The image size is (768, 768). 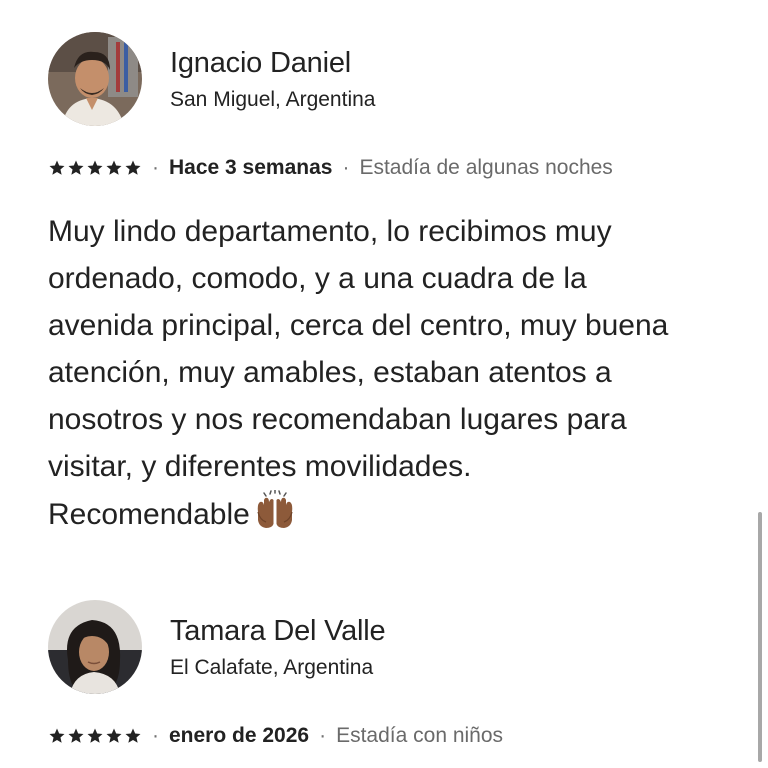 What do you see at coordinates (273, 99) in the screenshot?
I see `reviewer-location: San Miguel, Argentina` at bounding box center [273, 99].